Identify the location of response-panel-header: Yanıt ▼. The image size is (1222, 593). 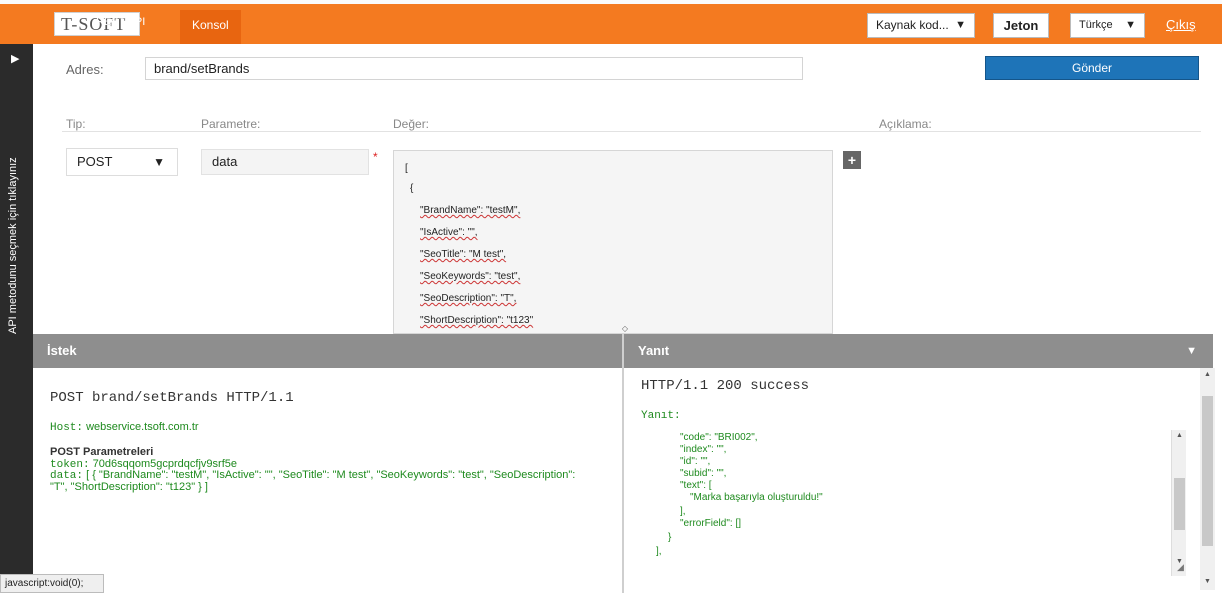
(918, 351).